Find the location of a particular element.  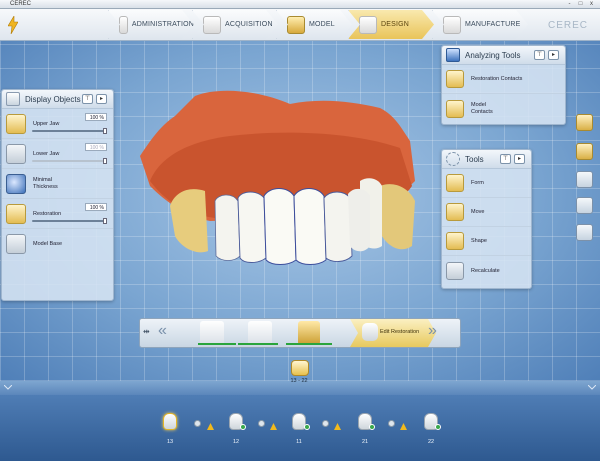

tool-form: Form is located at coordinates (486, 183).